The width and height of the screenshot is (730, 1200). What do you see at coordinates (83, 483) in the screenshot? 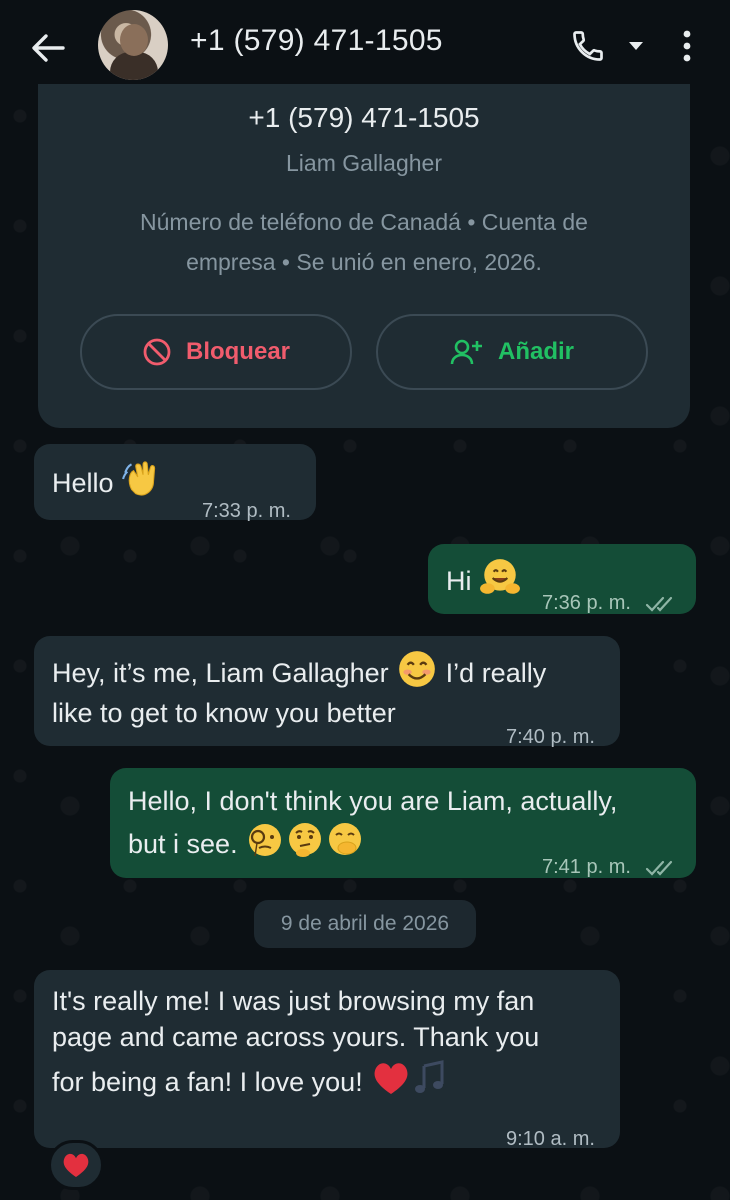
I see `message-text: Hello` at bounding box center [83, 483].